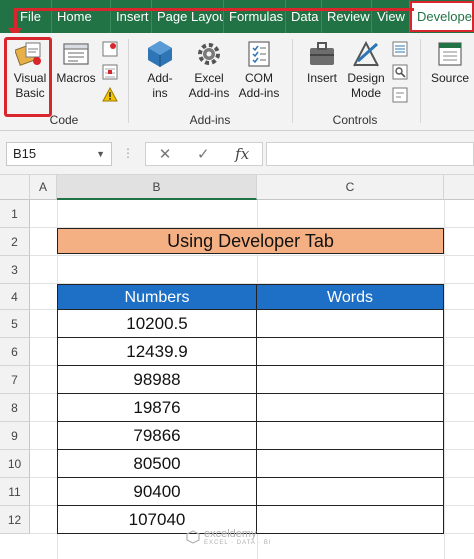  Describe the element at coordinates (366, 53) in the screenshot. I see `design-mode-icon` at that location.